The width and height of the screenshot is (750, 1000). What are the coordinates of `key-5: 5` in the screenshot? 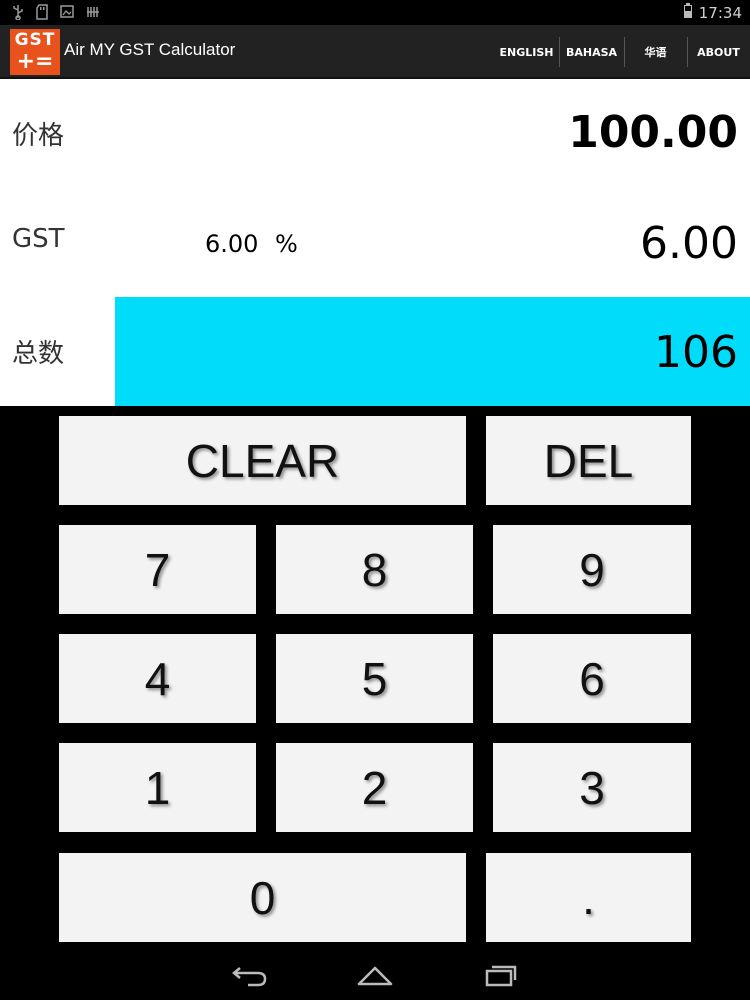 It's located at (374, 678).